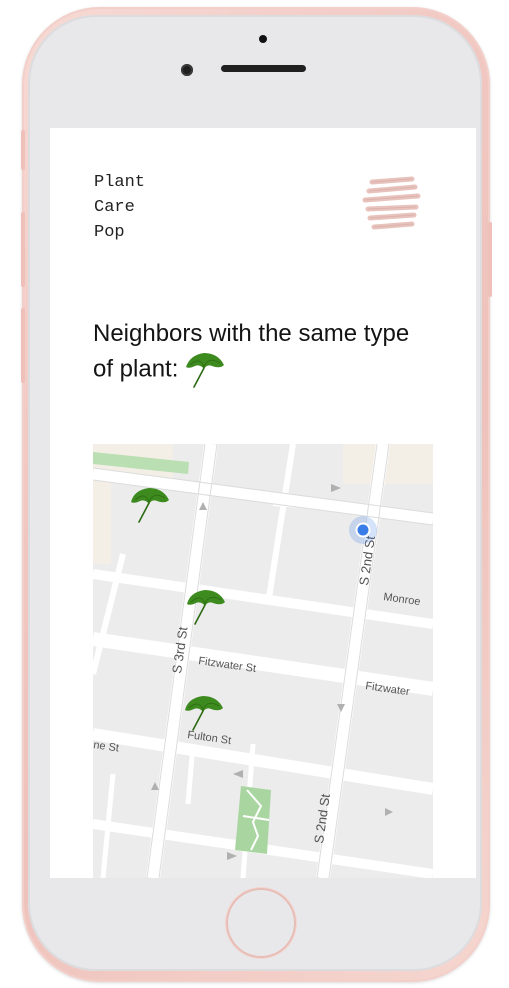  What do you see at coordinates (109, 232) in the screenshot?
I see `logo-line-3: Pop` at bounding box center [109, 232].